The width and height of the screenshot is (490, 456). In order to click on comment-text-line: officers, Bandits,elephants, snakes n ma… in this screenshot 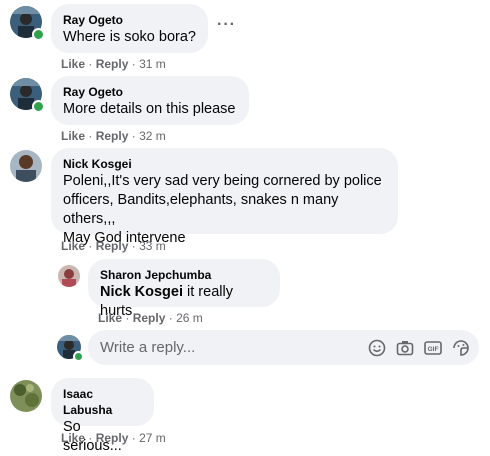, I will do `click(201, 209)`.